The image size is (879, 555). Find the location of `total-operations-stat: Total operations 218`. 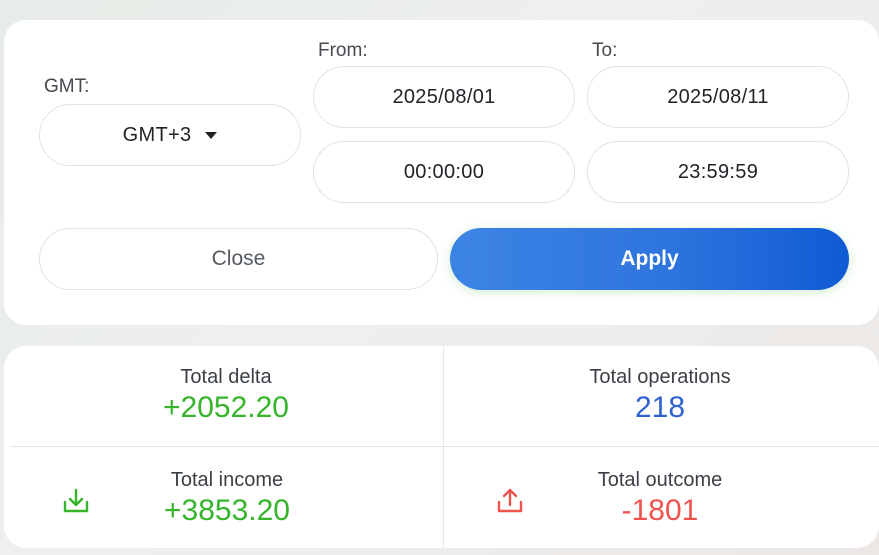

total-operations-stat: Total operations 218 is located at coordinates (660, 395).